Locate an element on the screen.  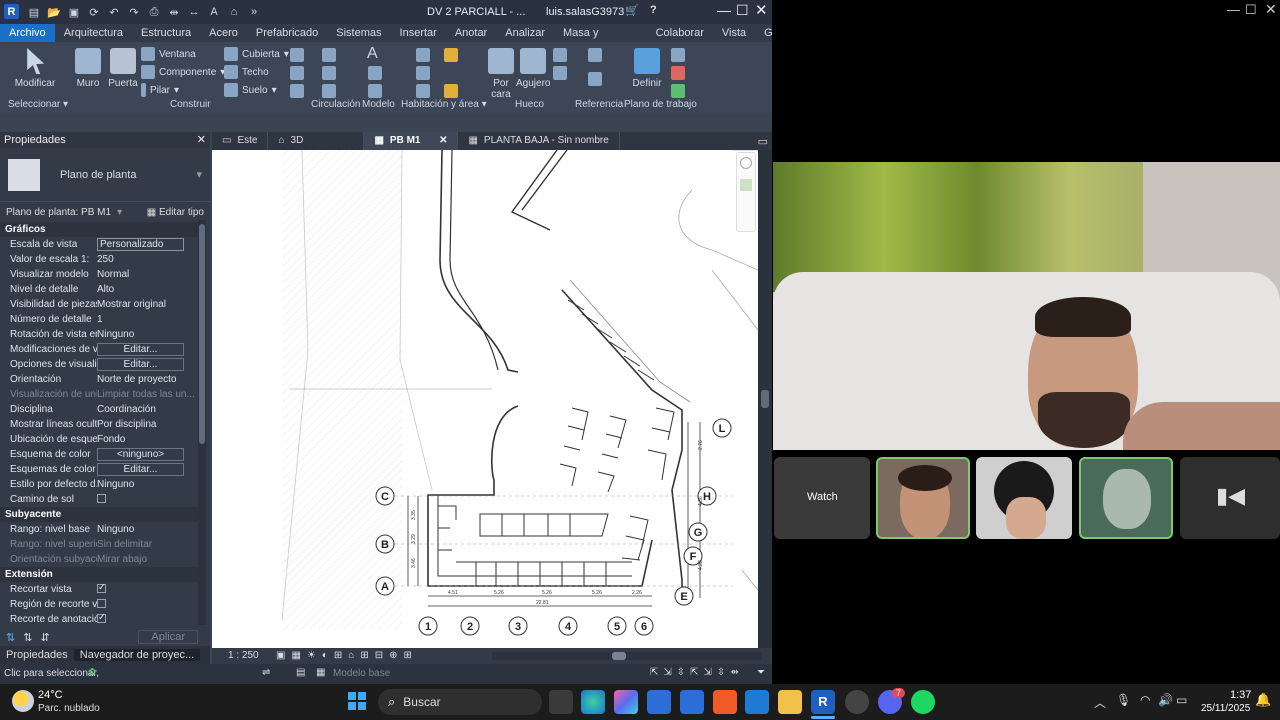
curtain-grid-icon is located at coordinates (297, 73).